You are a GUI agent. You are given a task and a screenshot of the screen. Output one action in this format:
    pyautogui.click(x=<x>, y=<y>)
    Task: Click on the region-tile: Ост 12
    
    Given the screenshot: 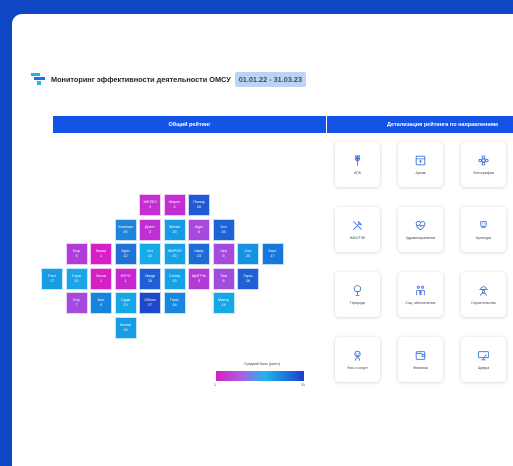 What is the action you would take?
    pyautogui.click(x=150, y=254)
    